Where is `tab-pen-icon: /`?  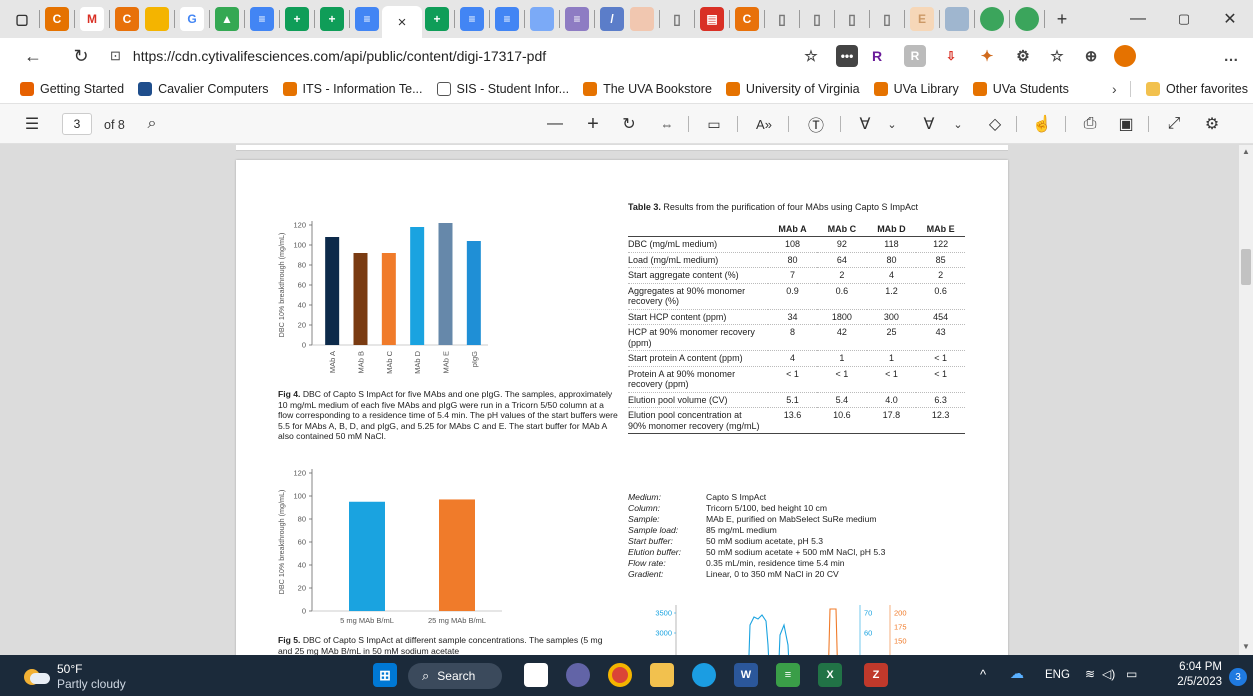
tab-pen-icon: / is located at coordinates (612, 19).